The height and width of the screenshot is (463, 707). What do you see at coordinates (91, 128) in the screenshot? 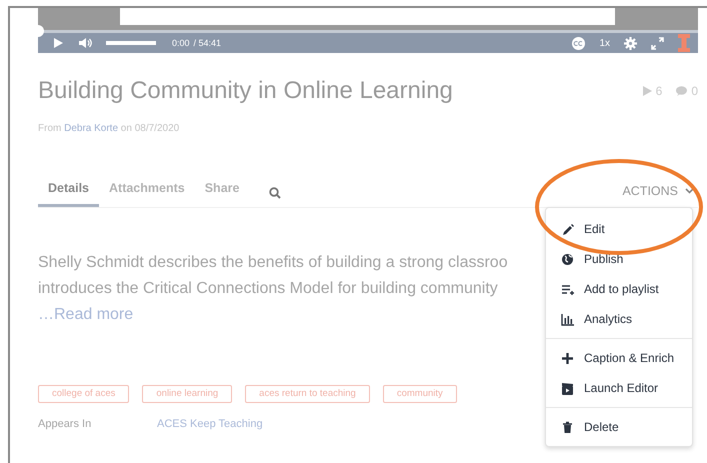
I see `author-link: Debra Korte` at bounding box center [91, 128].